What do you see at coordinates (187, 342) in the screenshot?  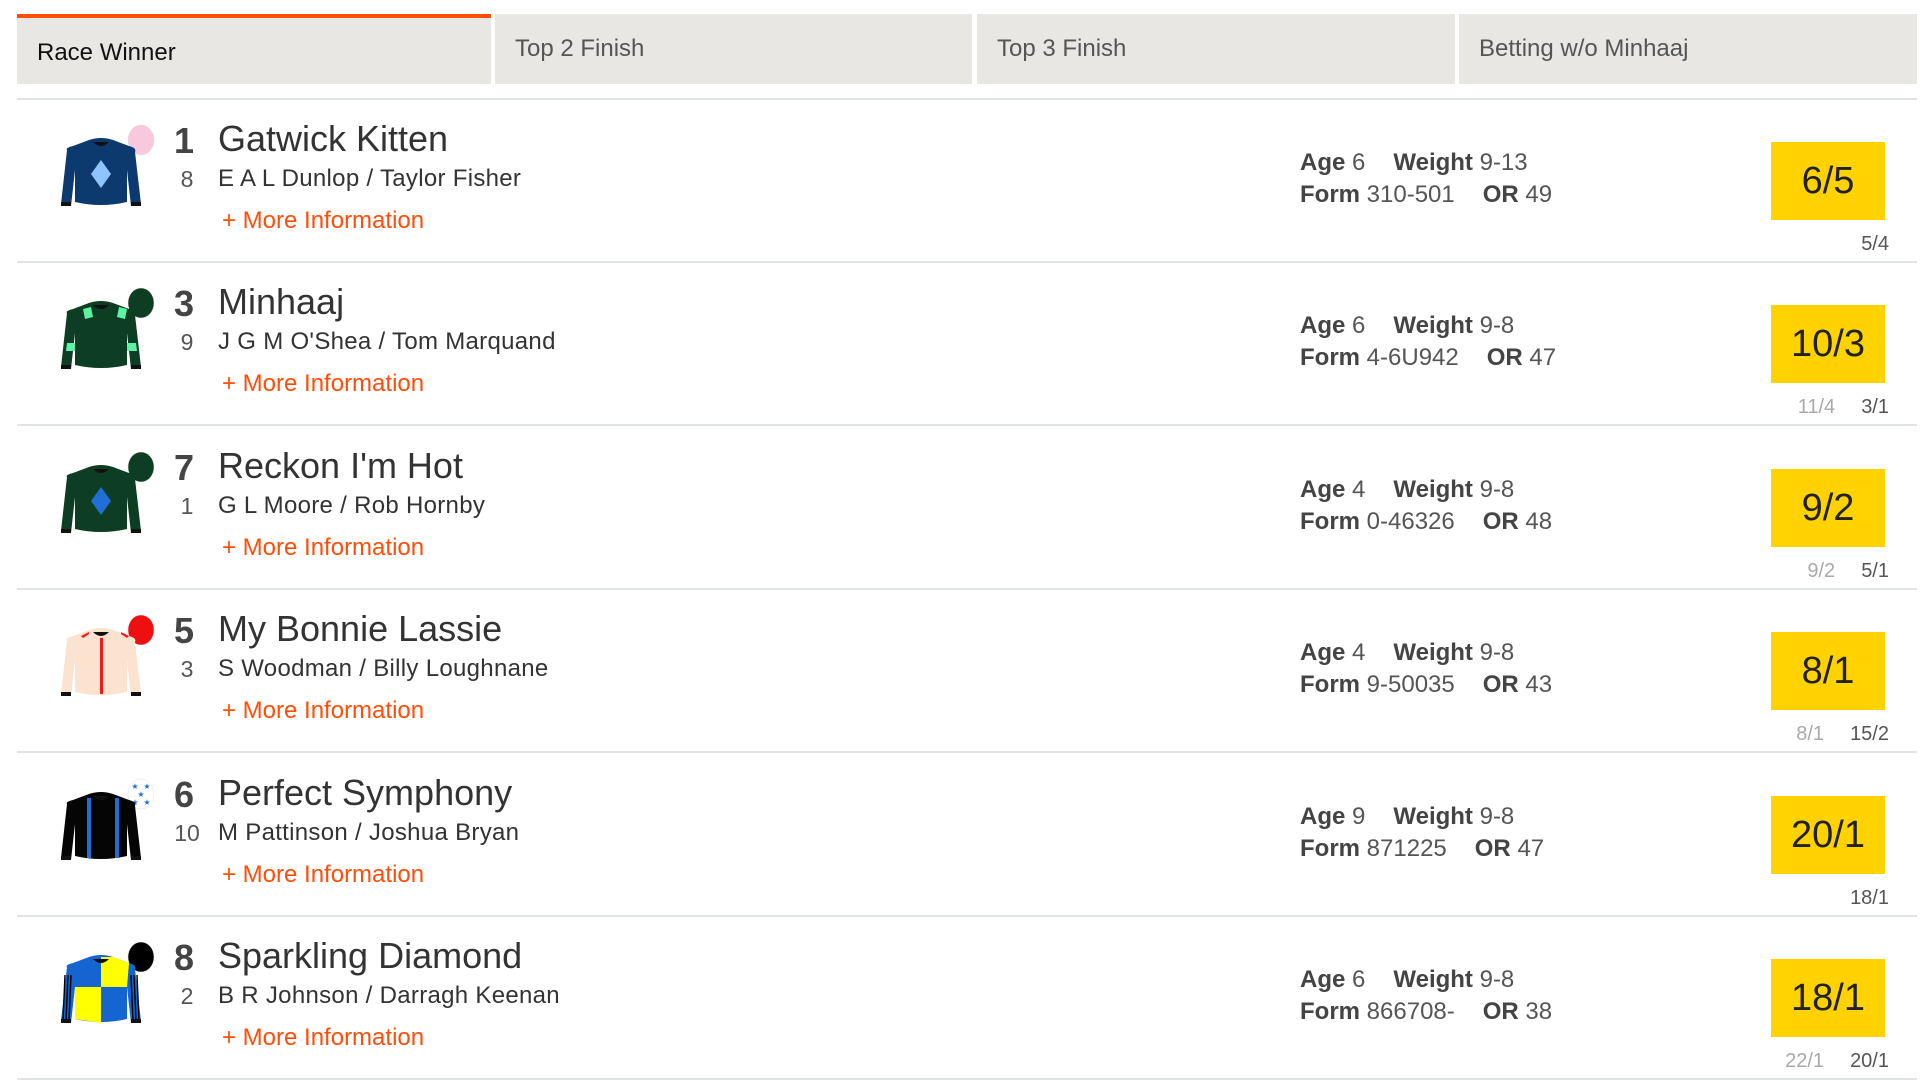 I see `stall-draw: 9` at bounding box center [187, 342].